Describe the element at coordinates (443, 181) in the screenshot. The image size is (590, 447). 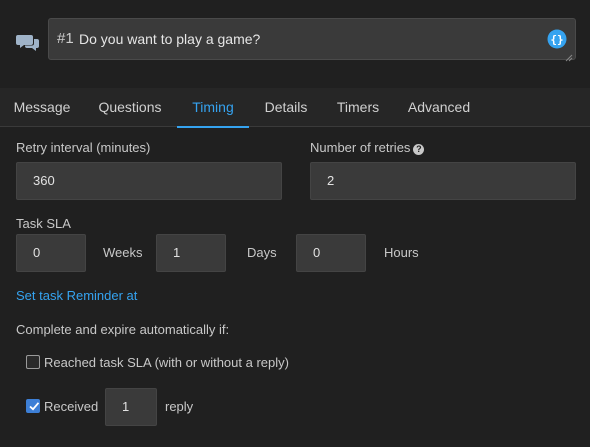
I see `retries-input: 2` at that location.